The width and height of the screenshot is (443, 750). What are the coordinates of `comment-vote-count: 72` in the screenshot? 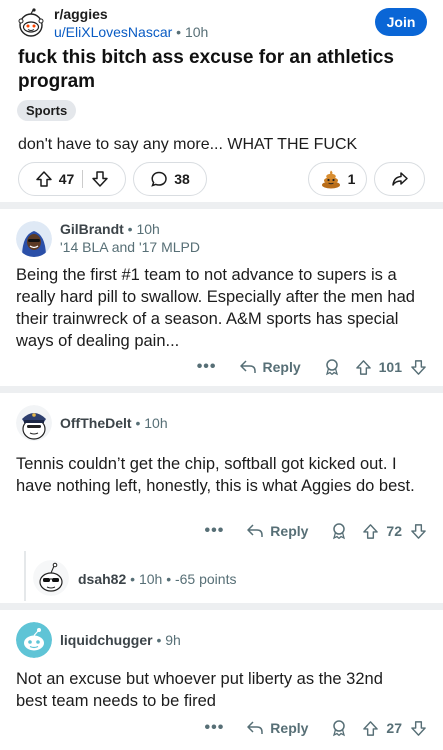 It's located at (394, 531).